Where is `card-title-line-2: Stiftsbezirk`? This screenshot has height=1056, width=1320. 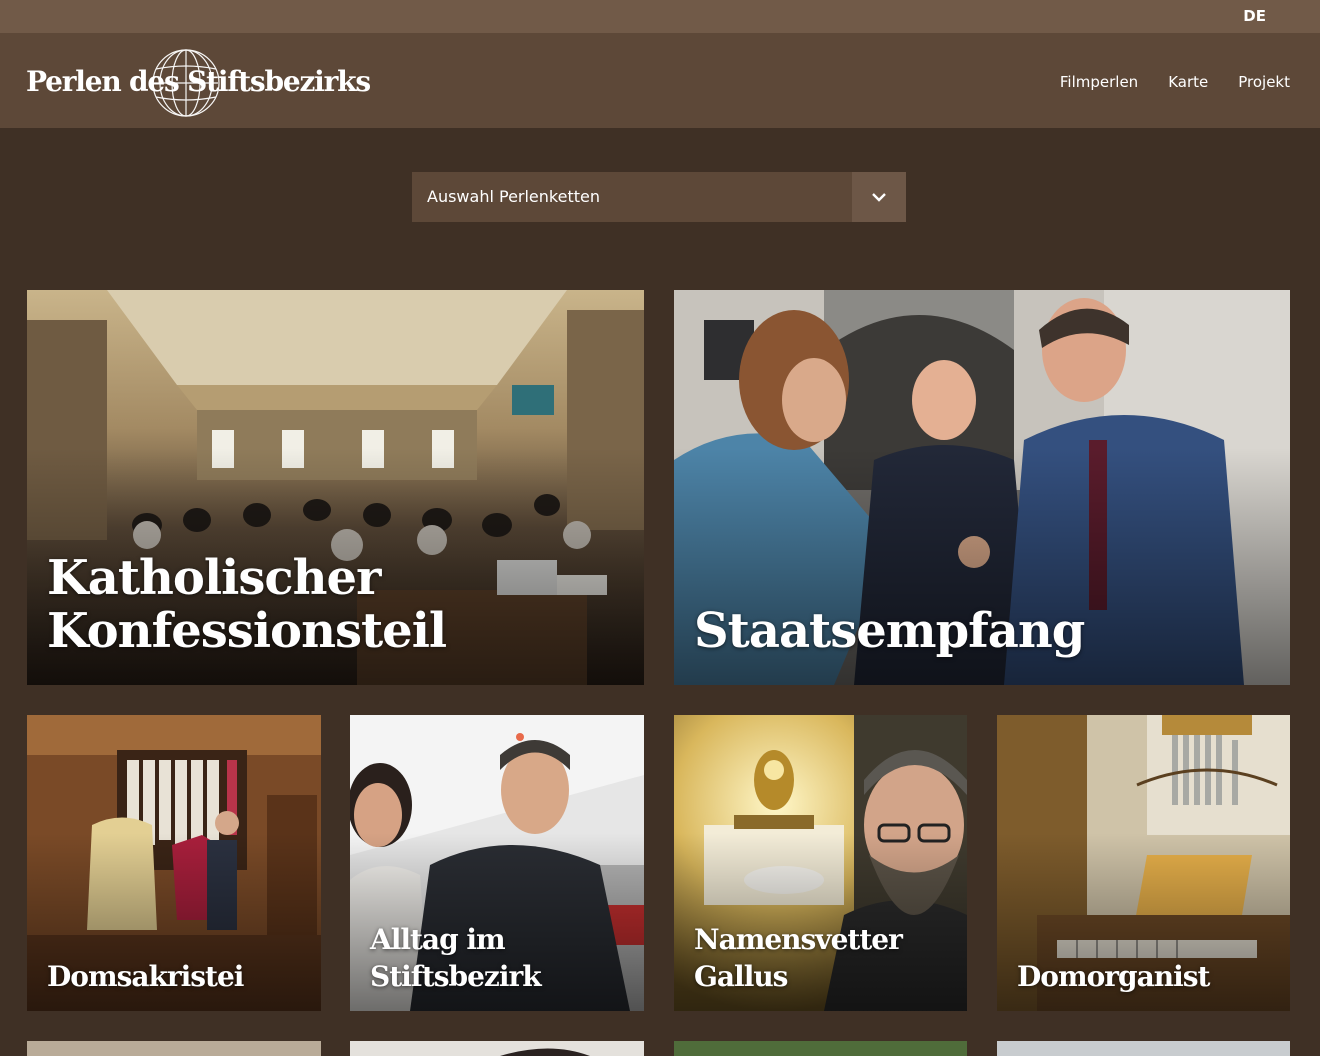 card-title-line-2: Stiftsbezirk is located at coordinates (456, 976).